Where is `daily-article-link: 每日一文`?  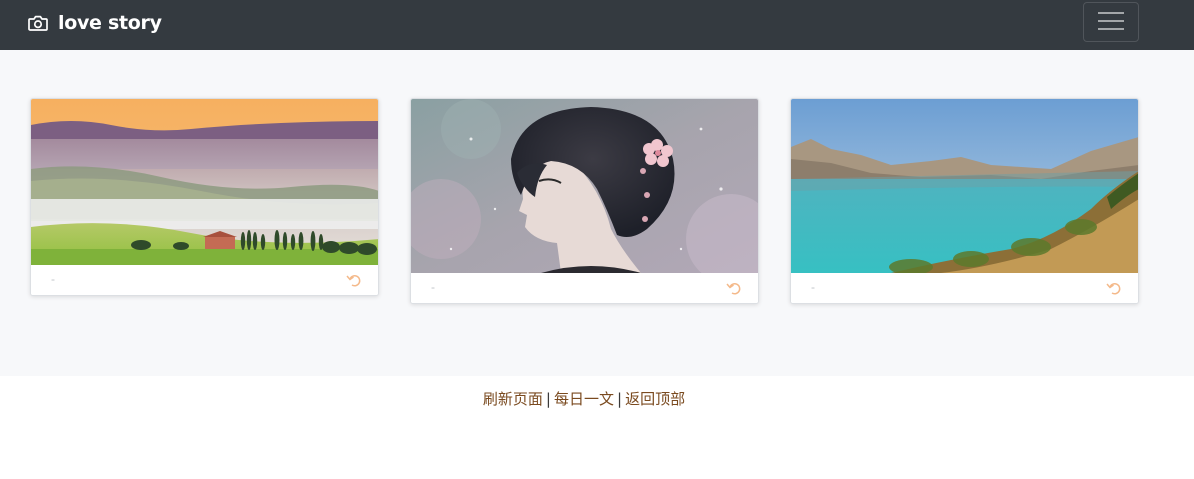
daily-article-link: 每日一文 is located at coordinates (584, 399).